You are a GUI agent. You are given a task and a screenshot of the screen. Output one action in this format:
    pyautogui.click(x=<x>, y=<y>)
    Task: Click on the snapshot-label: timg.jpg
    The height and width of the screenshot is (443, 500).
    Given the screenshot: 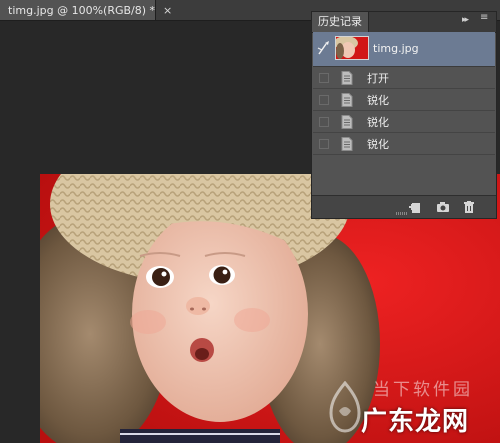 What is the action you would take?
    pyautogui.click(x=396, y=48)
    